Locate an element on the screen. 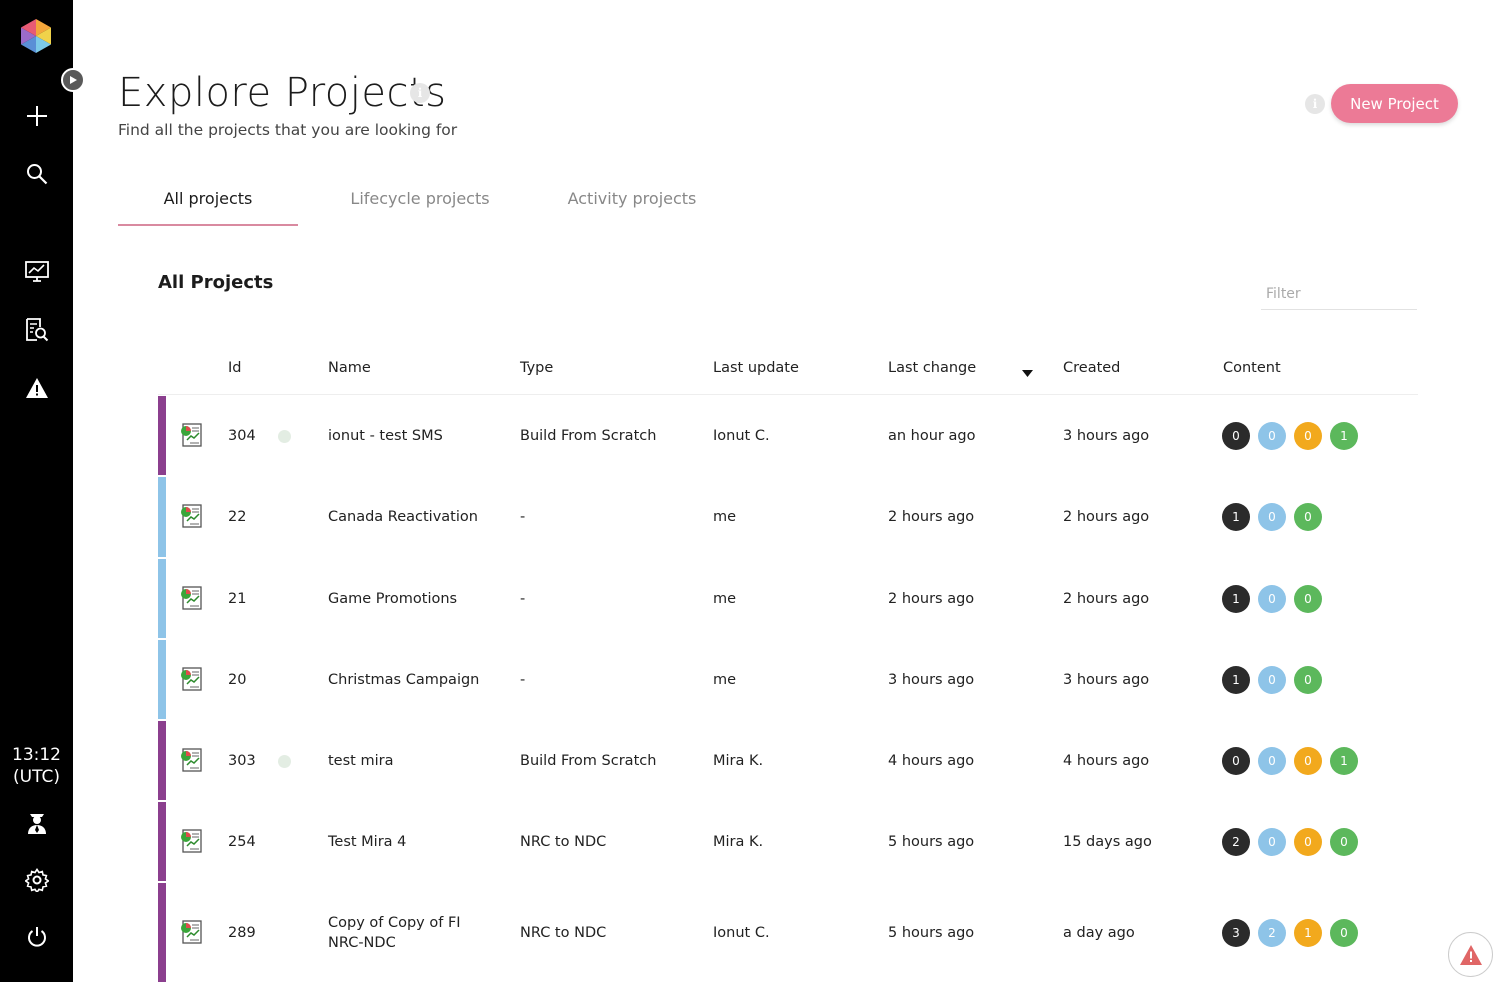  project-name: Test Mira 4 is located at coordinates (367, 841).